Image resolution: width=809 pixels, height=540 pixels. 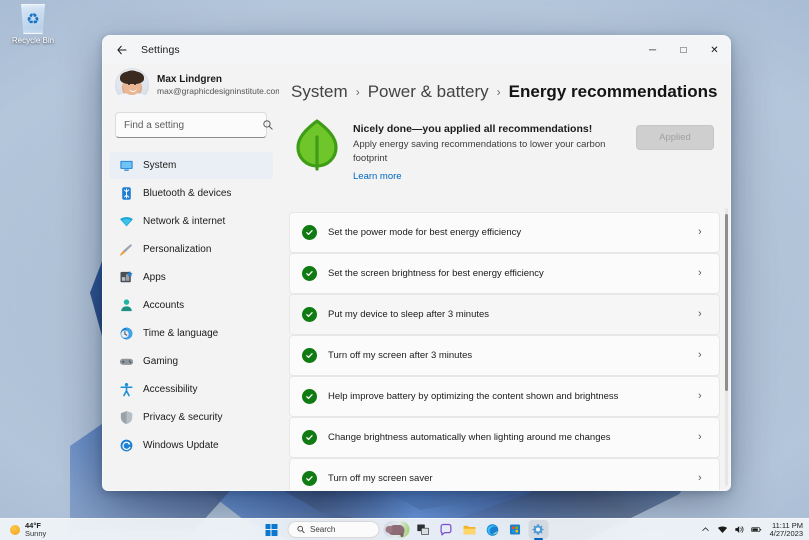 What do you see at coordinates (190, 79) in the screenshot?
I see `user-name: Max Lindgren` at bounding box center [190, 79].